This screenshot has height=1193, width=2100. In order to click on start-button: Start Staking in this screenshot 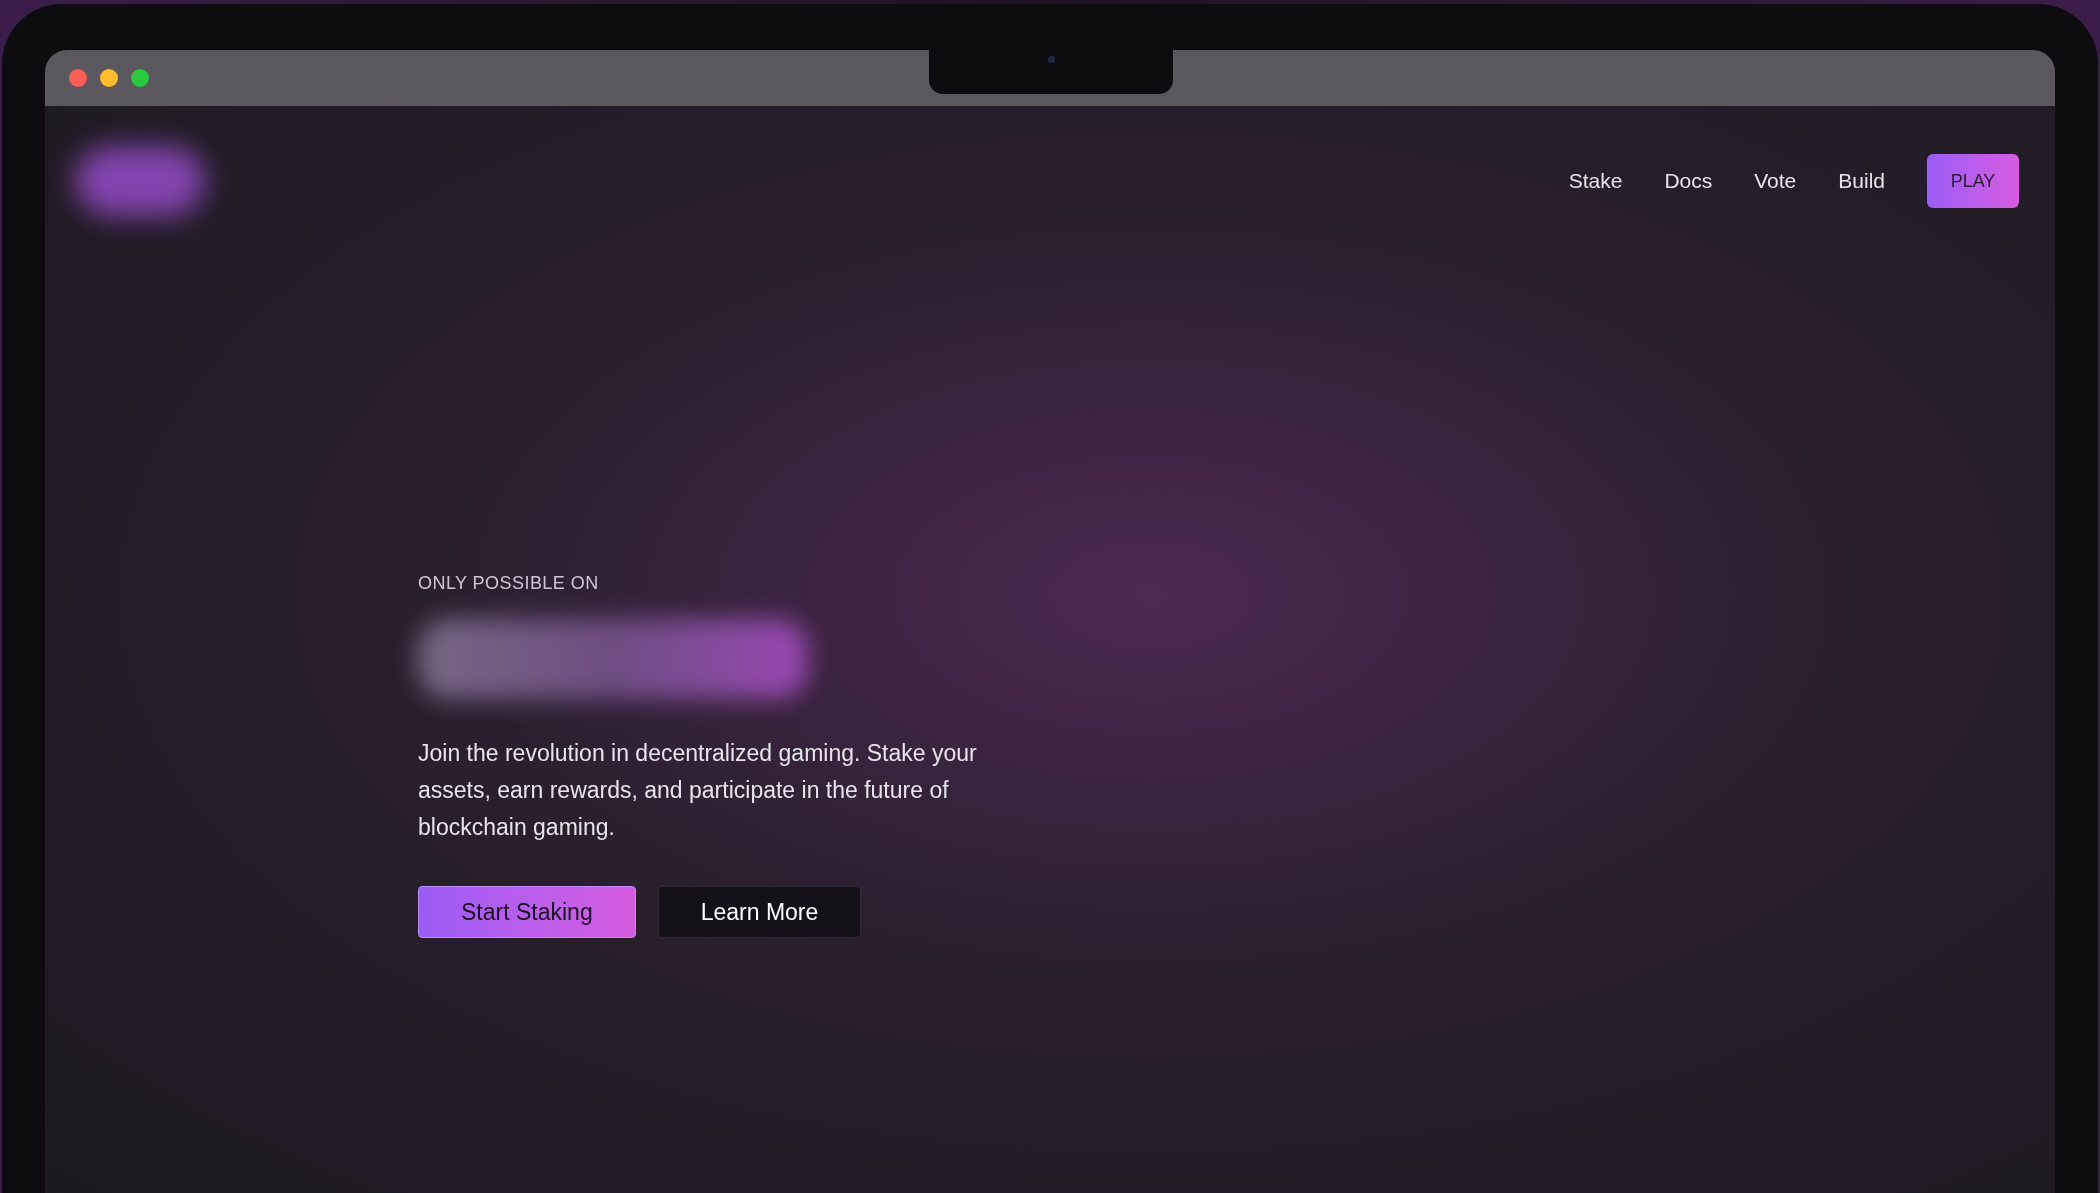, I will do `click(527, 912)`.